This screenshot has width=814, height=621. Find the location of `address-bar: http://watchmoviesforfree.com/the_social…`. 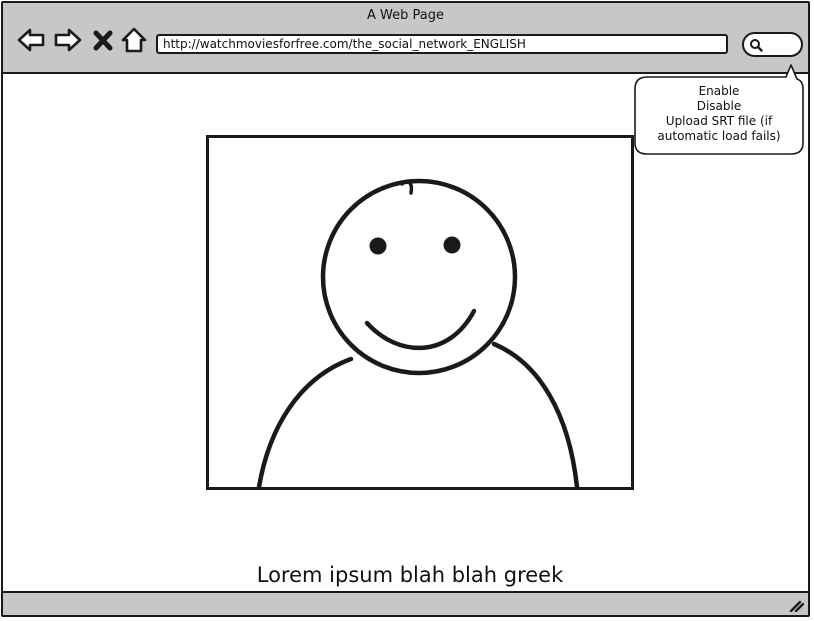

address-bar: http://watchmoviesforfree.com/the_social… is located at coordinates (442, 44).